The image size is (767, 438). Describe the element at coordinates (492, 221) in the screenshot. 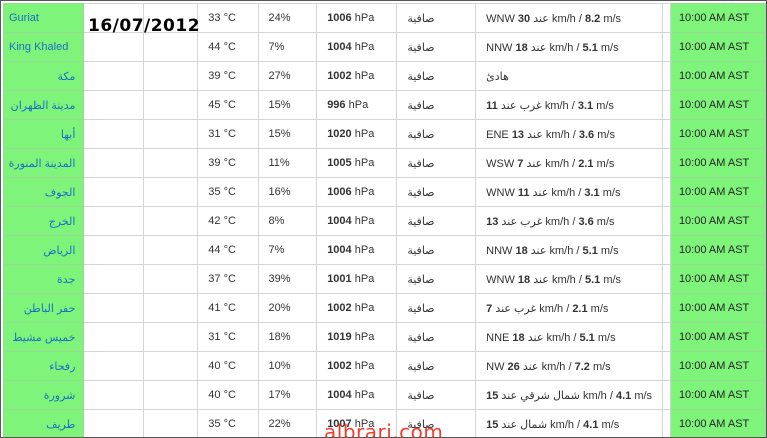

I see `value: 13` at that location.